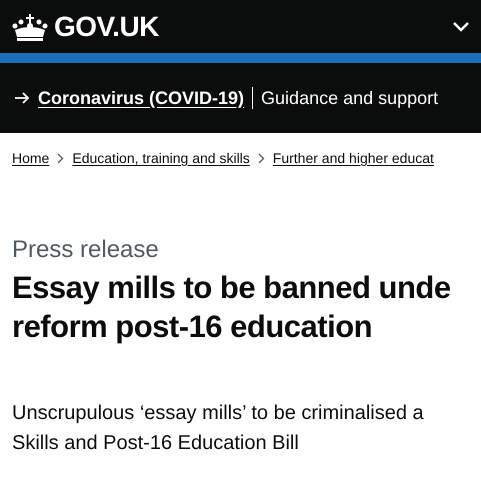  I want to click on crown-icon, so click(30, 27).